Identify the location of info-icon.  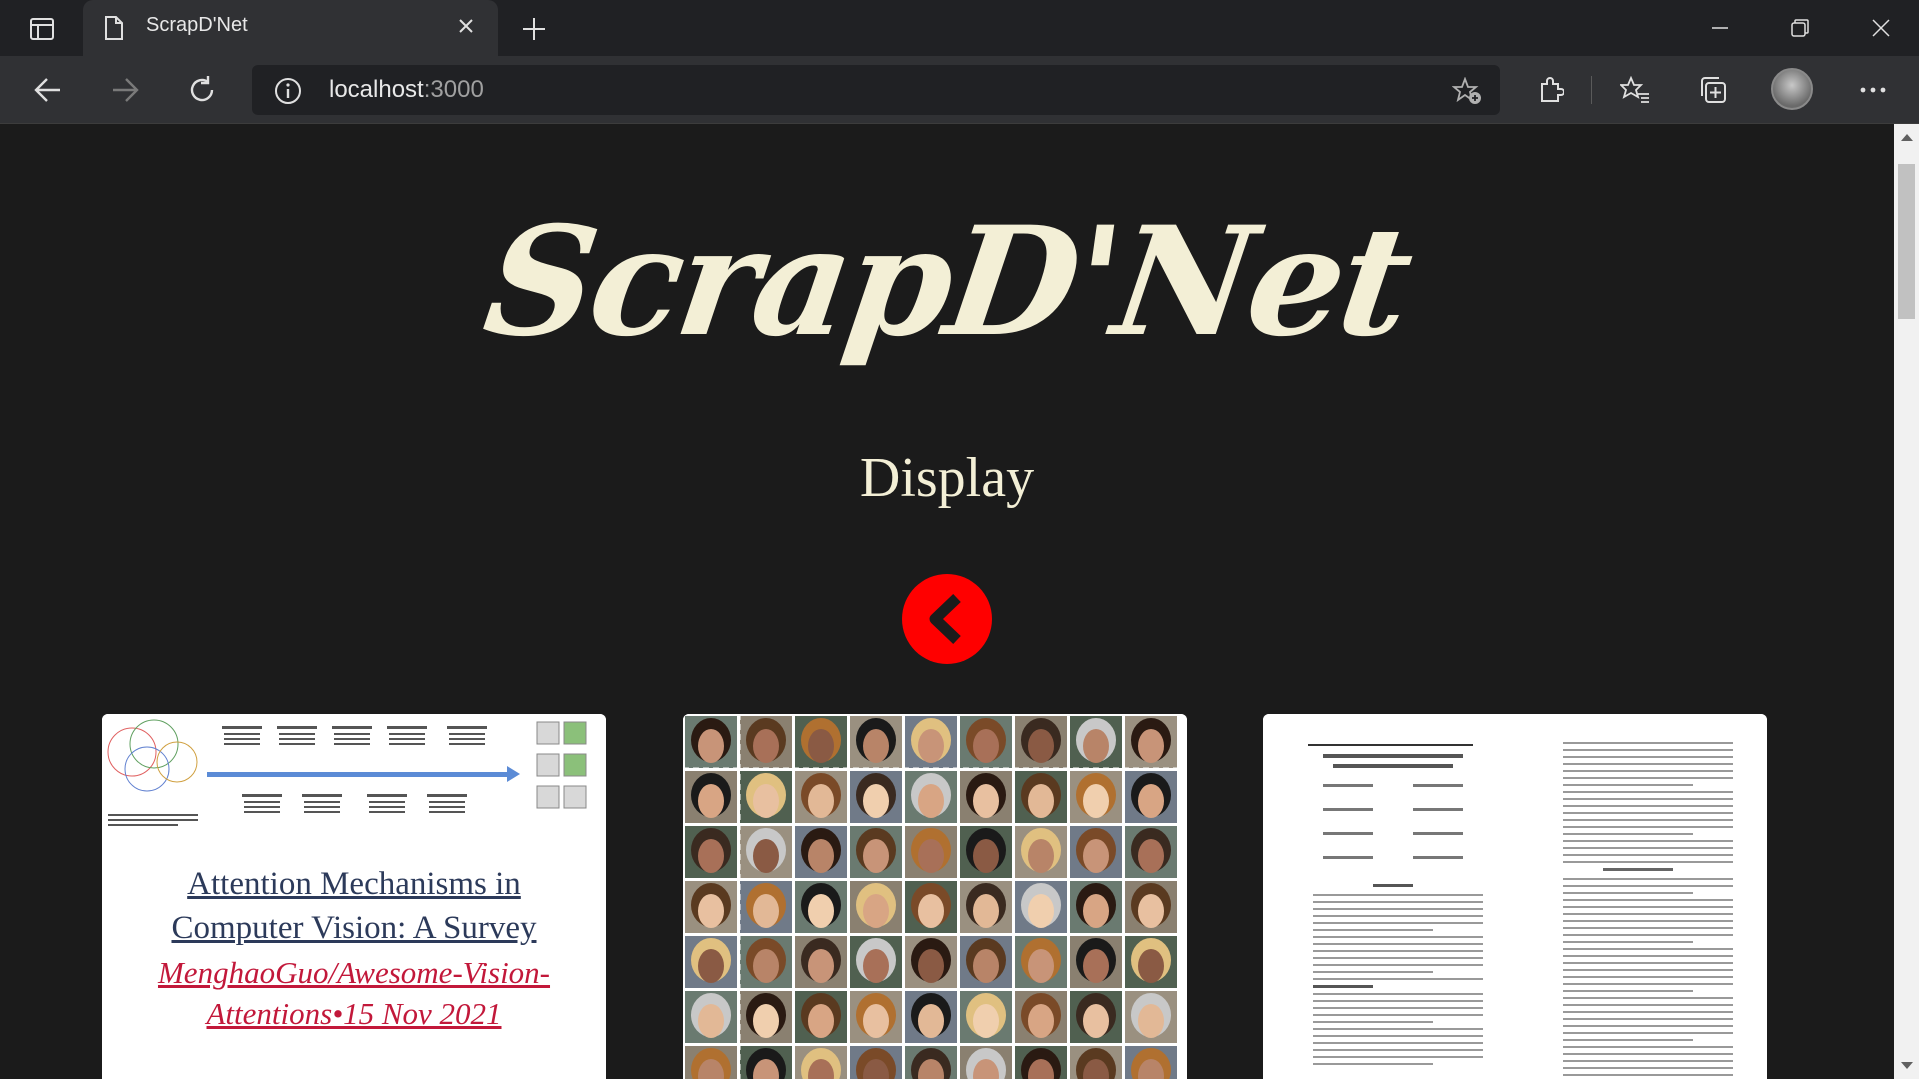
(288, 91).